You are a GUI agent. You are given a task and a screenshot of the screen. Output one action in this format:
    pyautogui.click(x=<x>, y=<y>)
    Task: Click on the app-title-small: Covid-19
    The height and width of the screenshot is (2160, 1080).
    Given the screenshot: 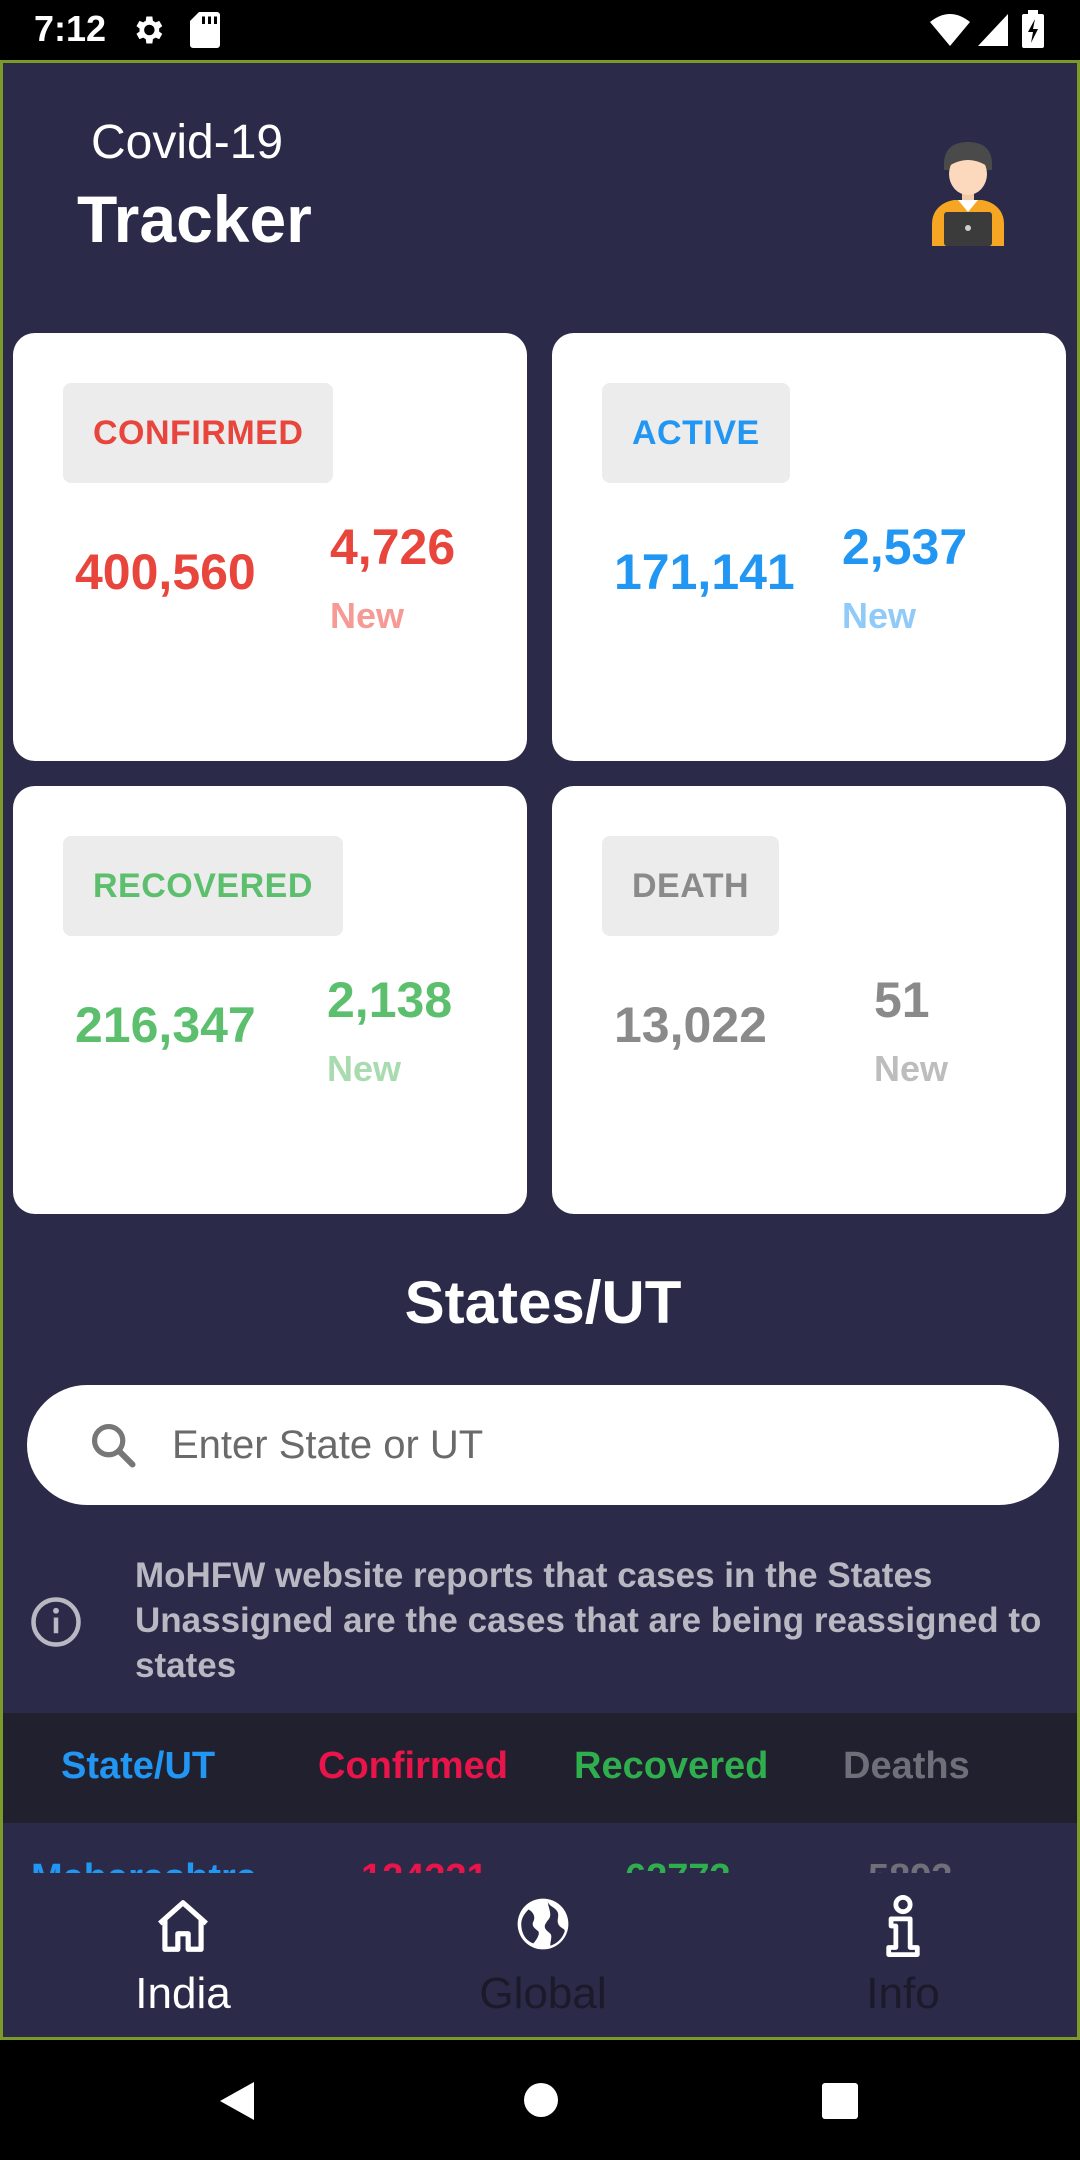 What is the action you would take?
    pyautogui.click(x=187, y=142)
    